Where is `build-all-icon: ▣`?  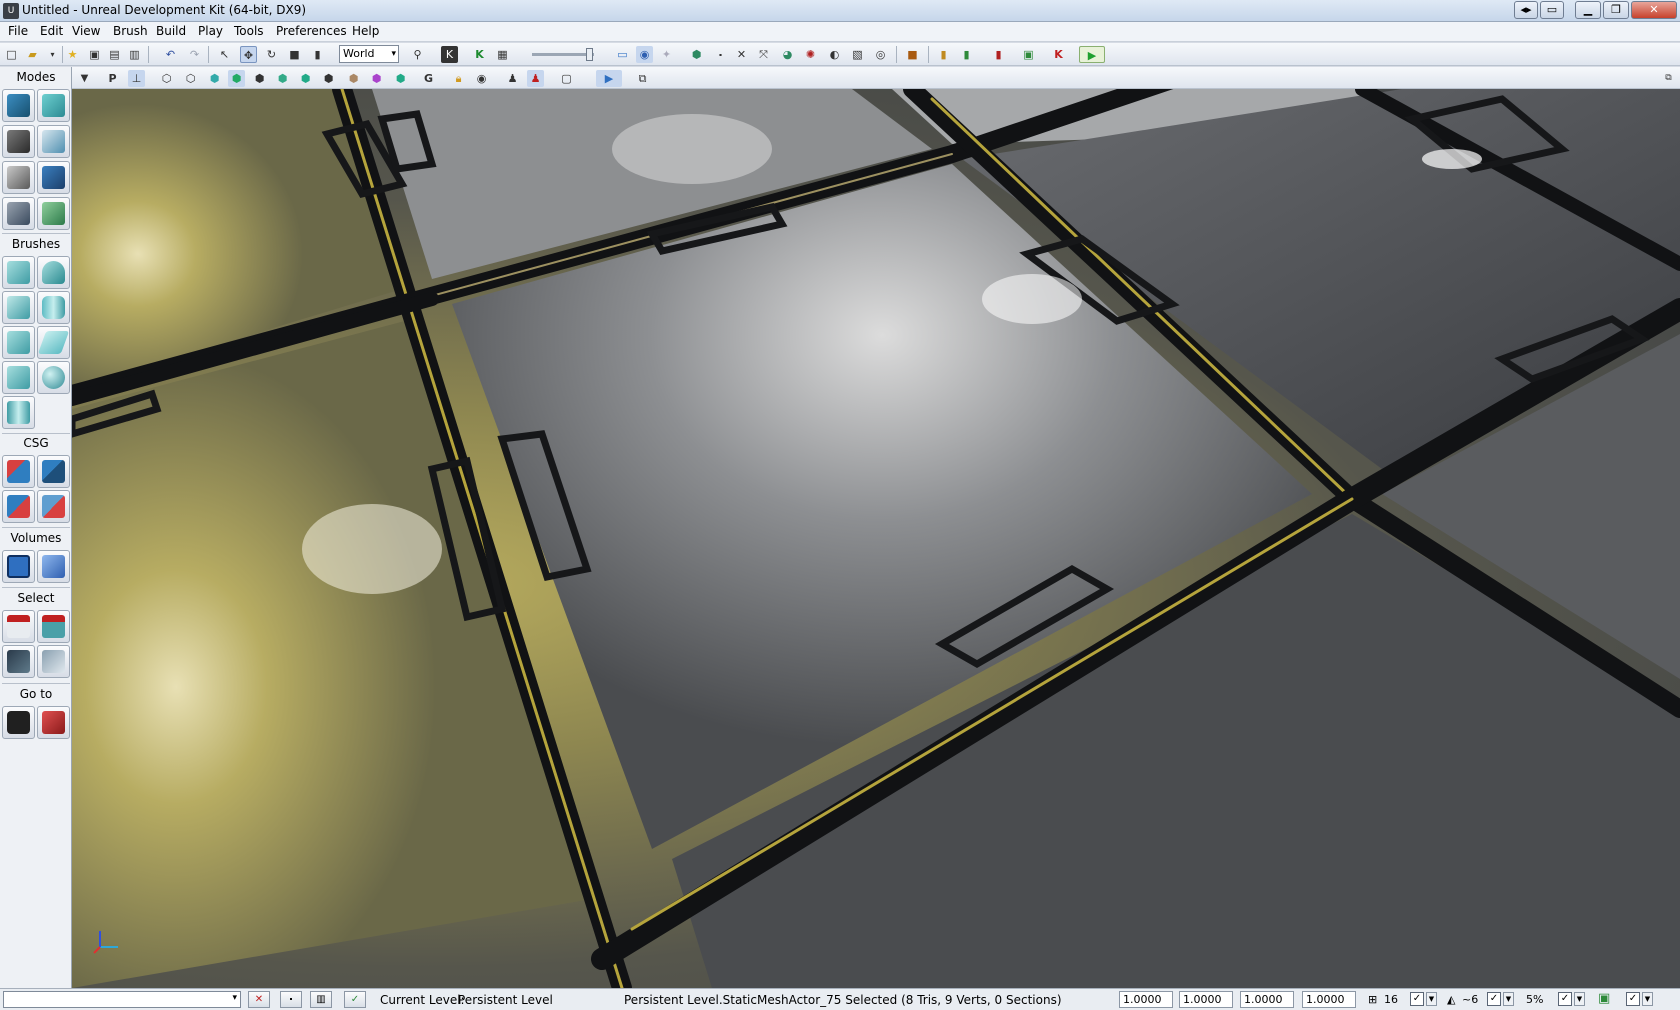 build-all-icon: ▣ is located at coordinates (1028, 54).